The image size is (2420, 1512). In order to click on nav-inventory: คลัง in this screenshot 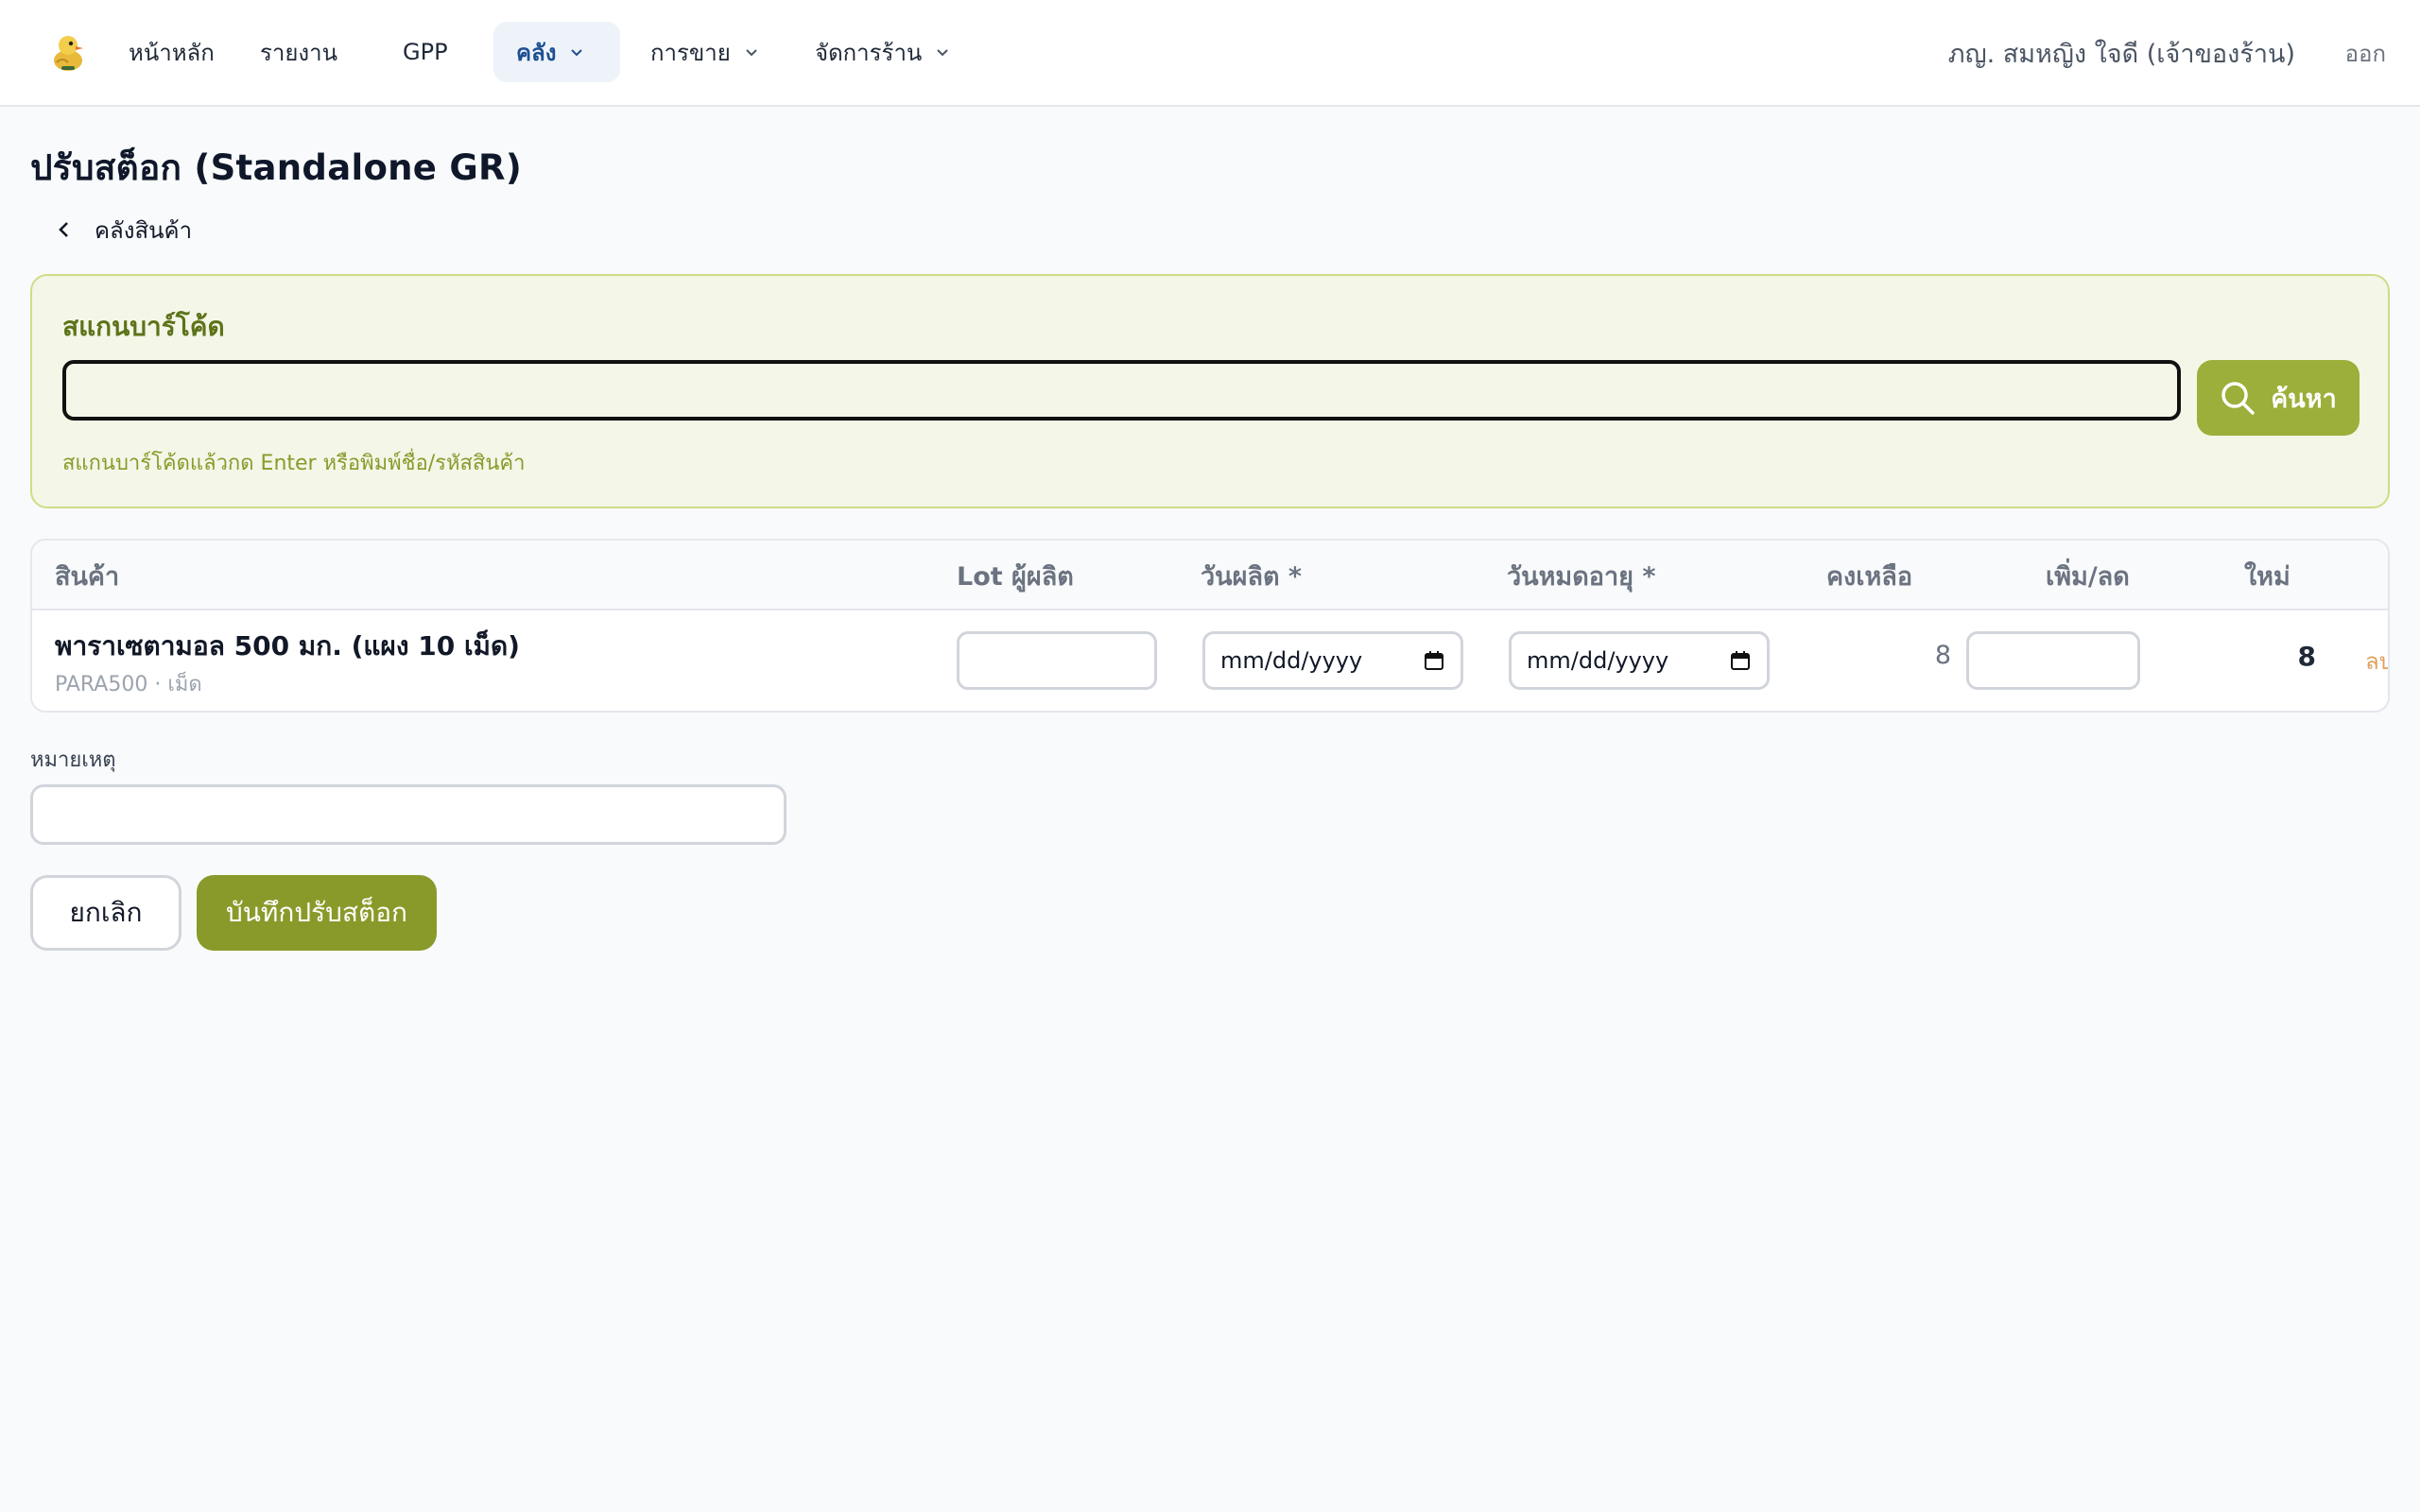, I will do `click(557, 52)`.